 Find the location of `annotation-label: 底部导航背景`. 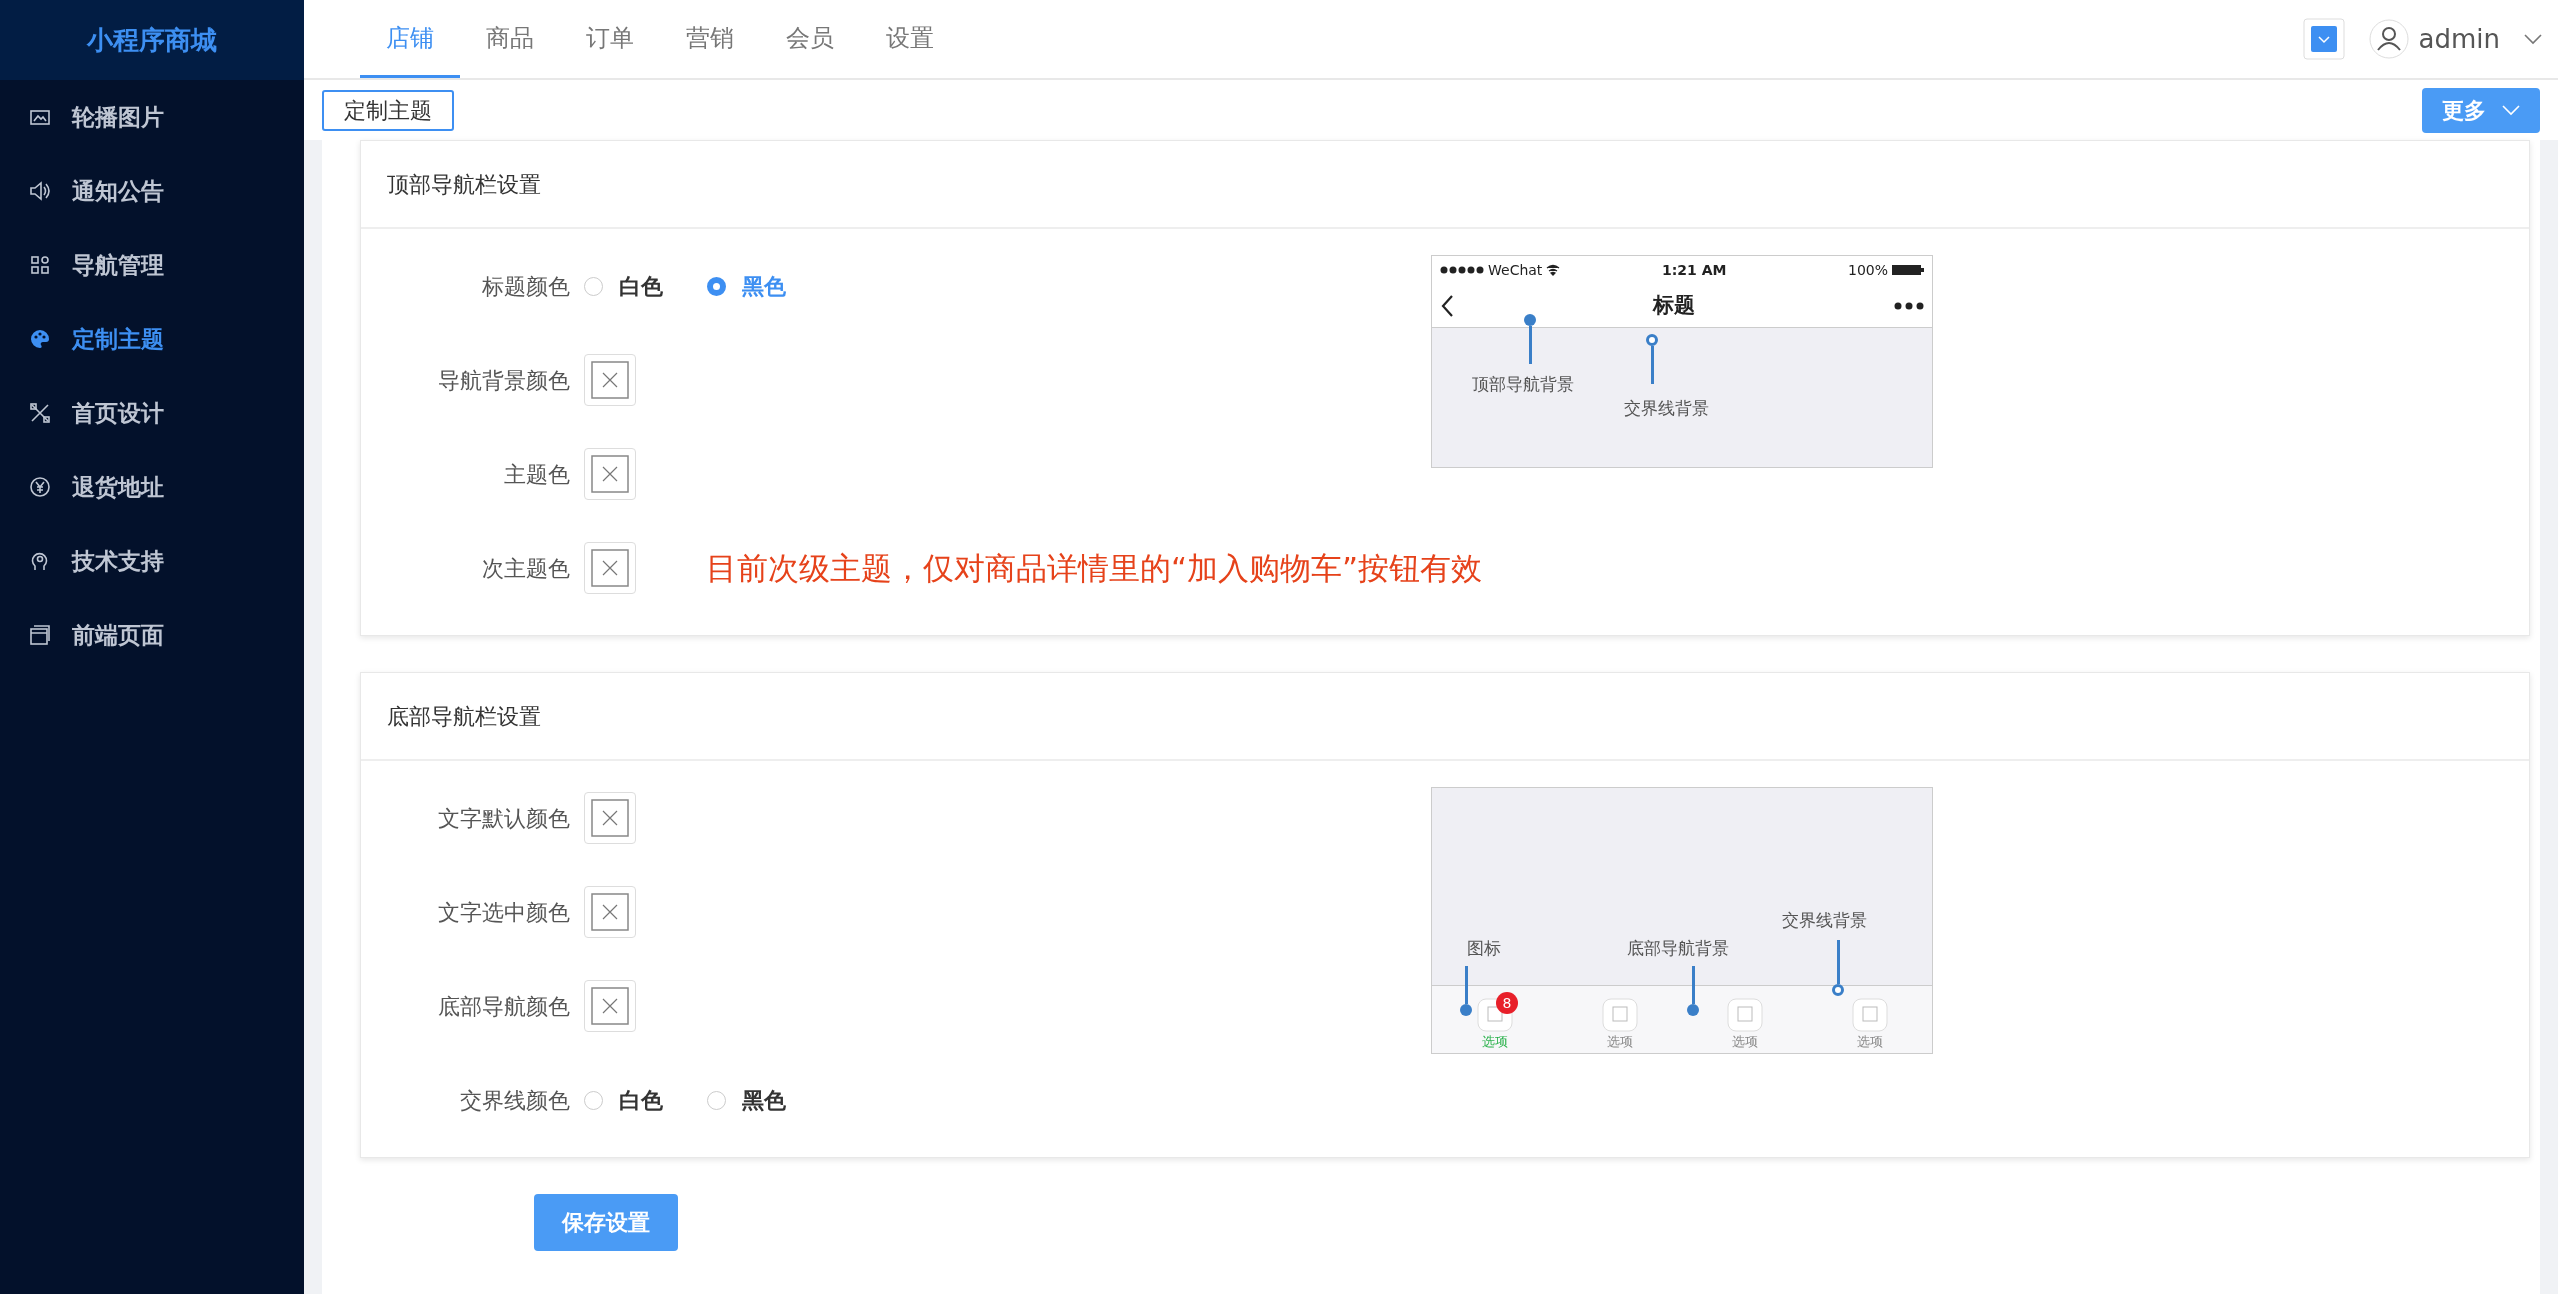

annotation-label: 底部导航背景 is located at coordinates (1678, 948).